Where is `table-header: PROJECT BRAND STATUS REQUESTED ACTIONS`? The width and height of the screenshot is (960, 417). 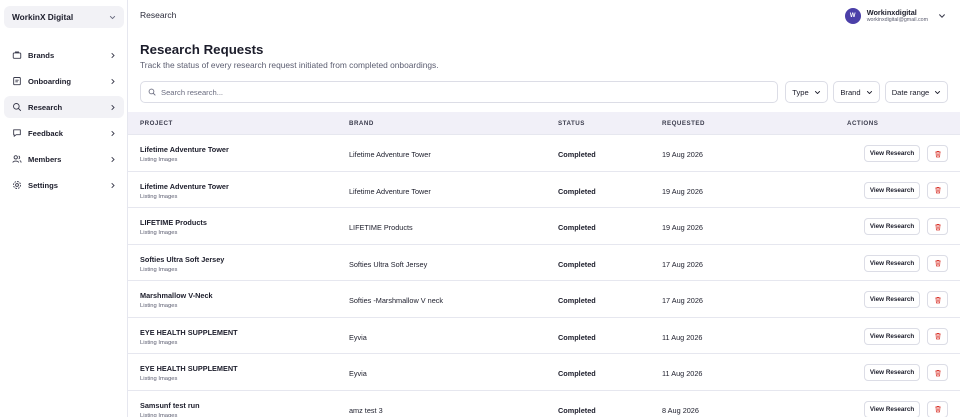 table-header: PROJECT BRAND STATUS REQUESTED ACTIONS is located at coordinates (544, 123).